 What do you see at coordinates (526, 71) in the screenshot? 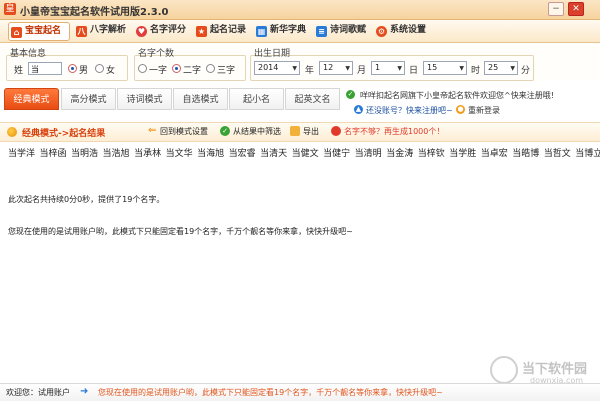
I see `minute-unit: 分` at bounding box center [526, 71].